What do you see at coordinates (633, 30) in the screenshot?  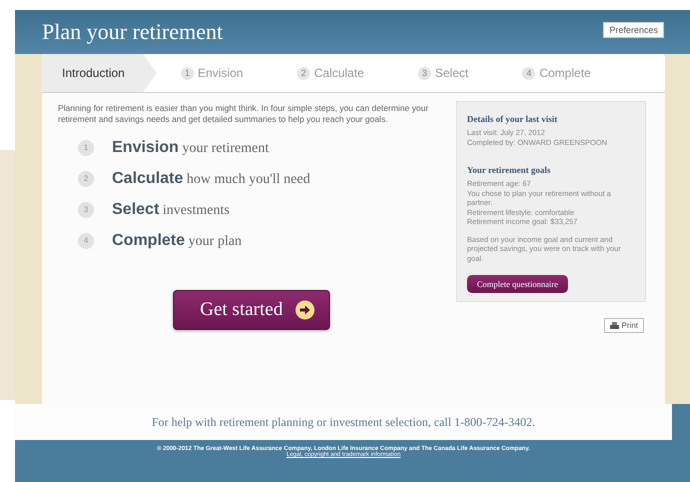 I see `preferences-button: Preferences` at bounding box center [633, 30].